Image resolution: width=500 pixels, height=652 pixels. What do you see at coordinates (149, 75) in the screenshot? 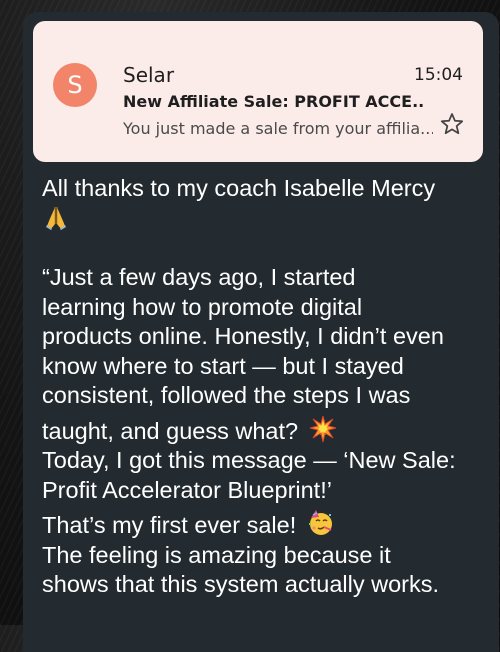
I see `sender-name: Selar` at bounding box center [149, 75].